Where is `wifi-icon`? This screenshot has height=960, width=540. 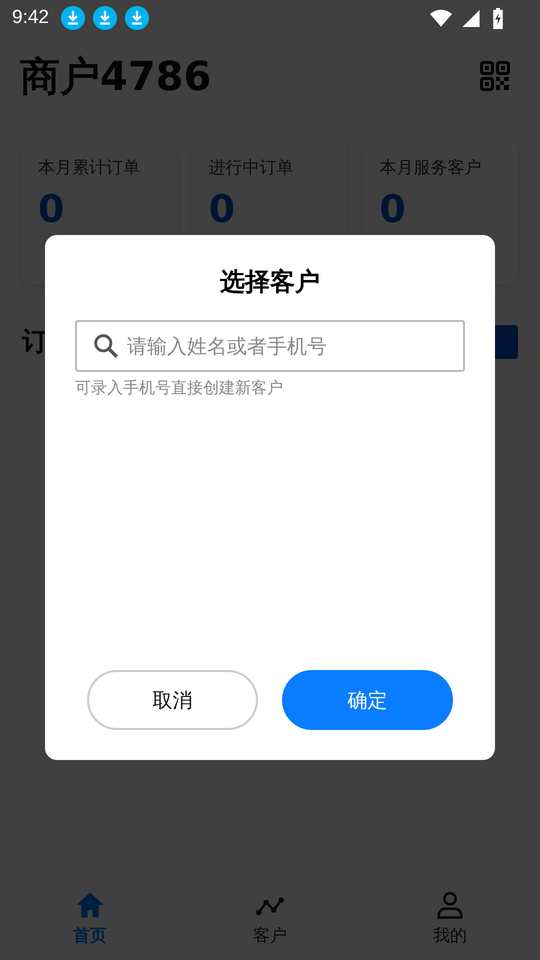
wifi-icon is located at coordinates (441, 18).